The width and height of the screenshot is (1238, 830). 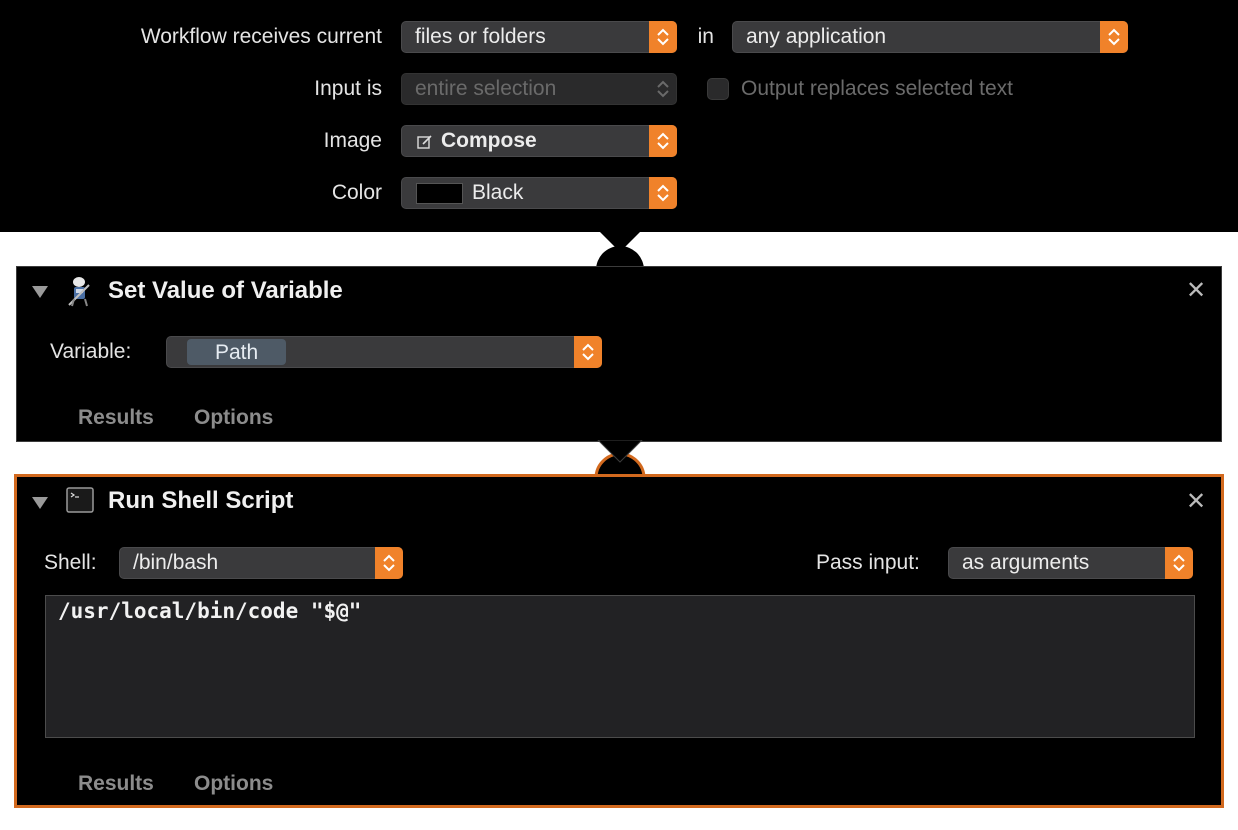 What do you see at coordinates (868, 562) in the screenshot?
I see `pass-input-label: Pass input:` at bounding box center [868, 562].